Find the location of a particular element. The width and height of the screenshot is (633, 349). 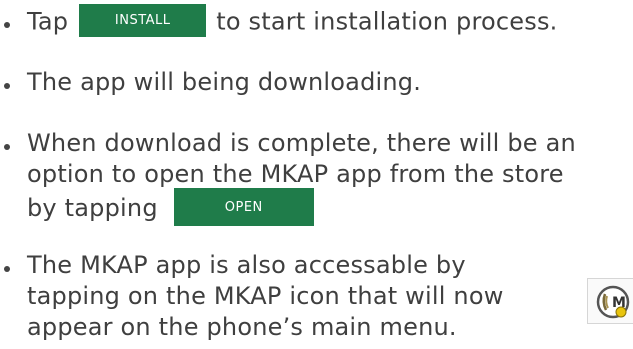

instruction-text: Tap INSTALL to start installation process. is located at coordinates (292, 20).